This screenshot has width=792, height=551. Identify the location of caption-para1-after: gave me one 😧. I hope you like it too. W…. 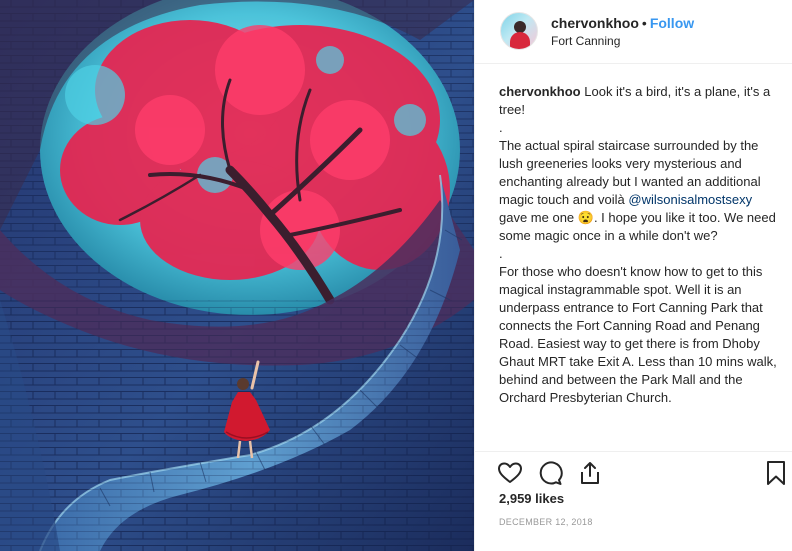
(637, 226).